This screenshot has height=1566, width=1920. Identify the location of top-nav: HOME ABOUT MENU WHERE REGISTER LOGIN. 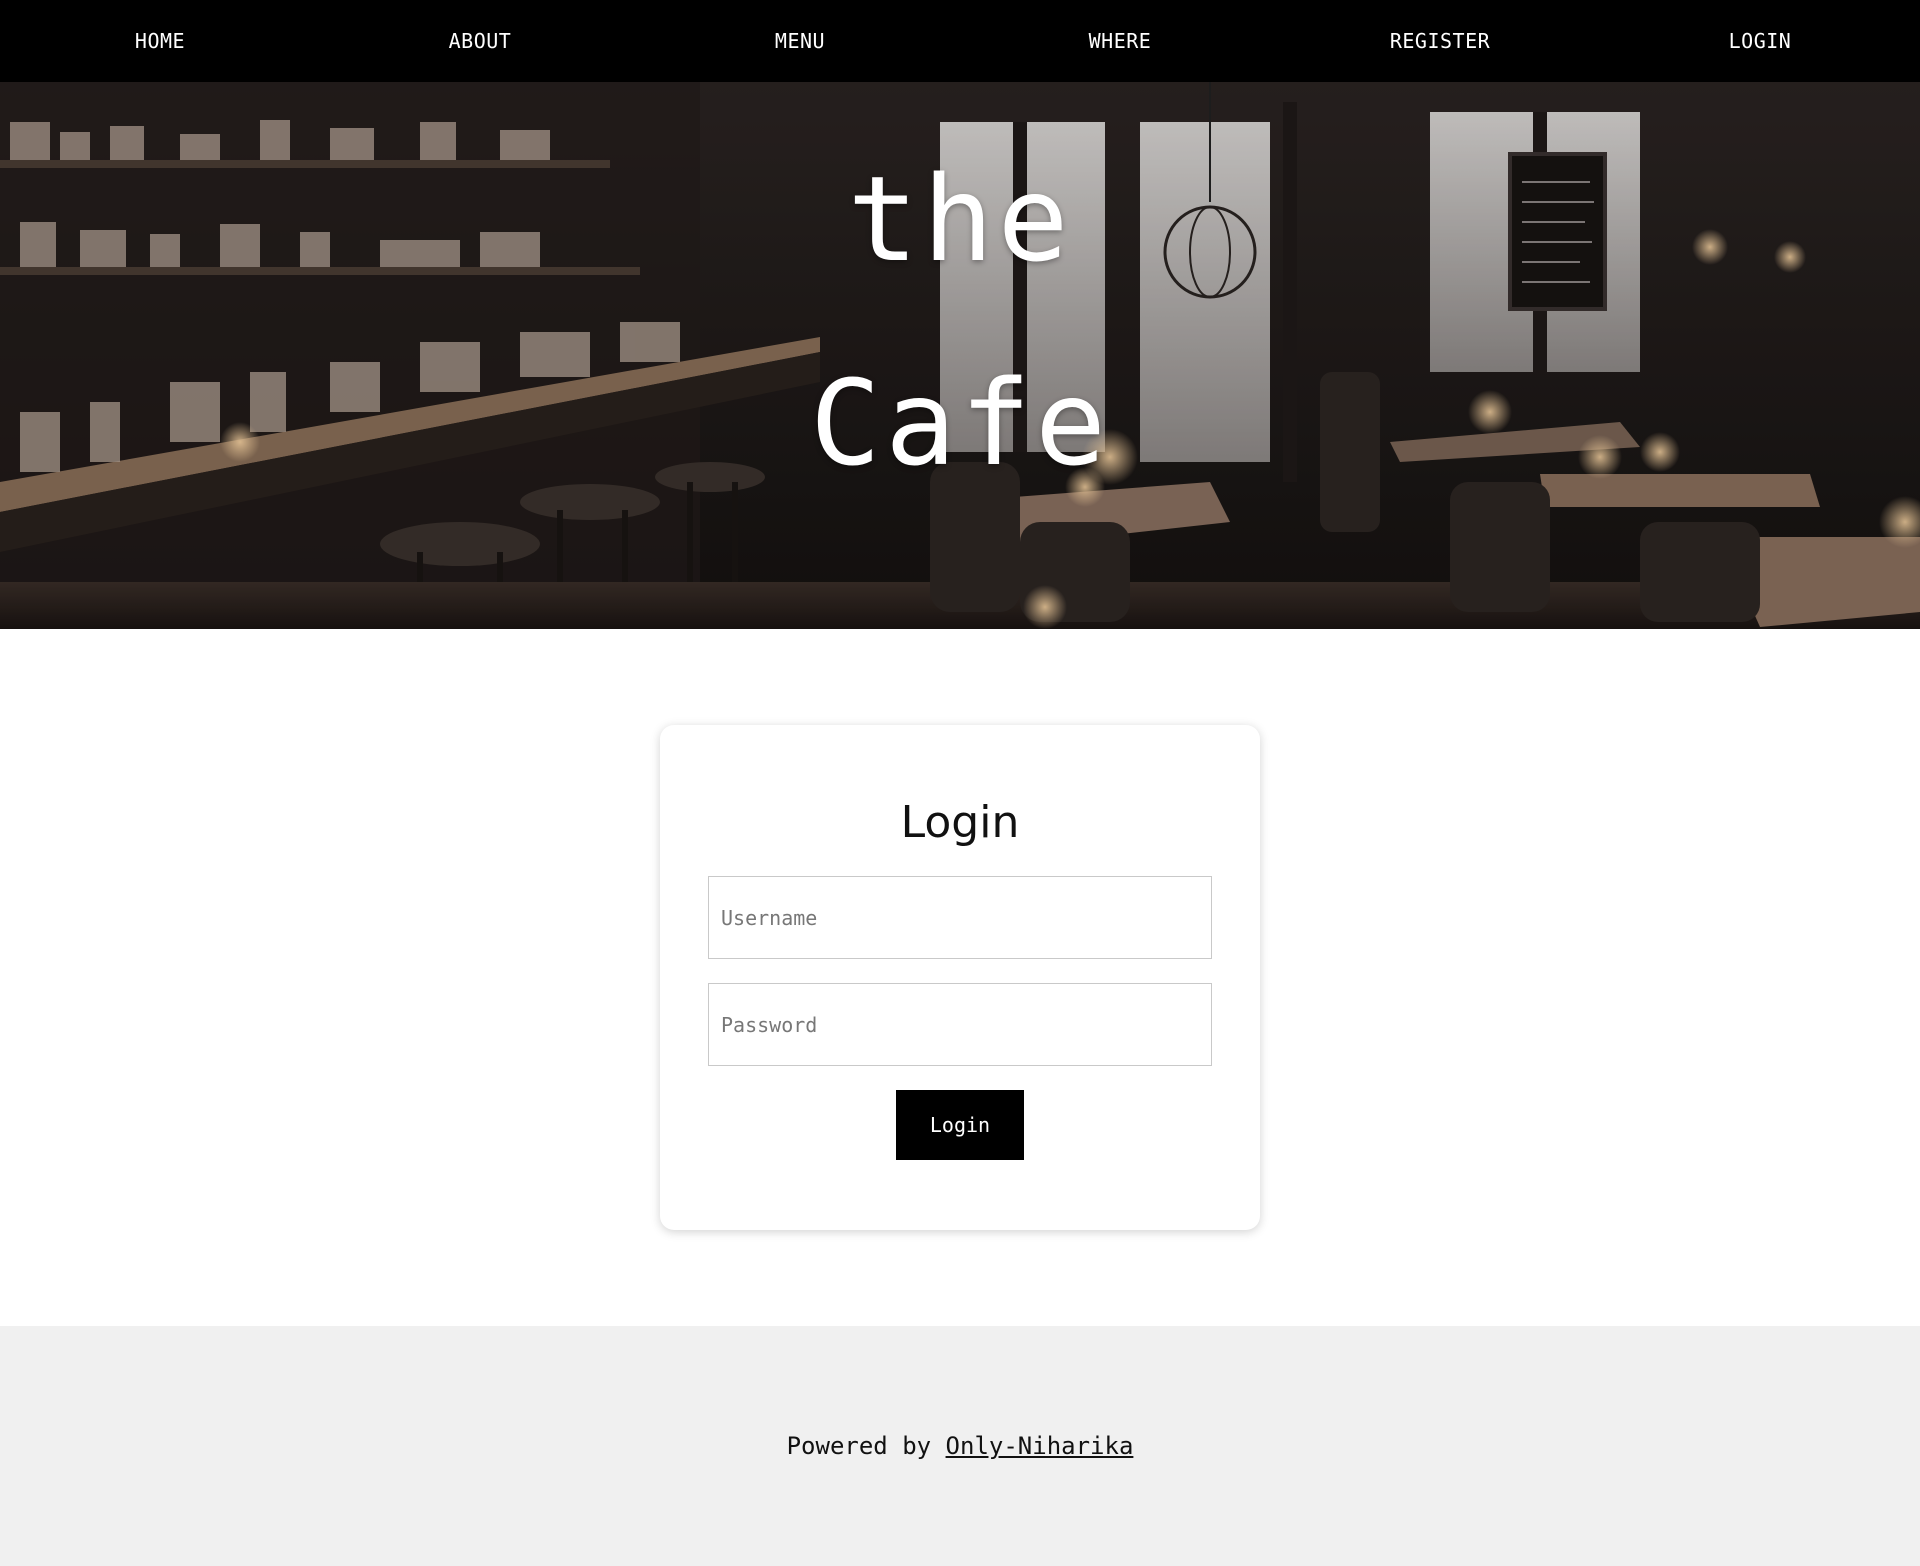
(960, 41).